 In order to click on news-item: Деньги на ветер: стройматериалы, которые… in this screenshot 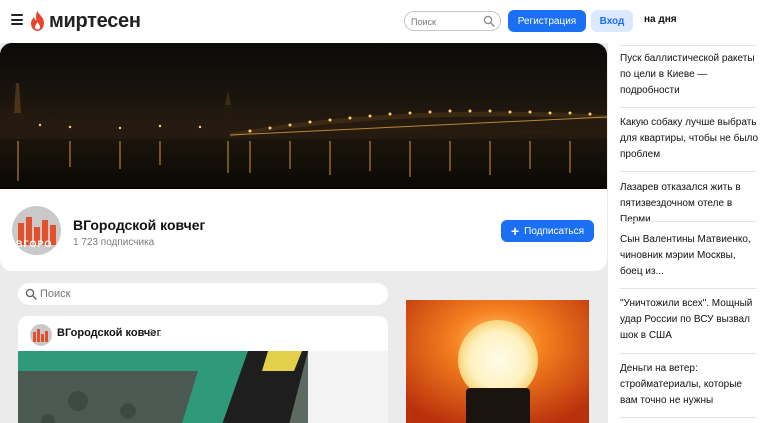, I will do `click(690, 385)`.